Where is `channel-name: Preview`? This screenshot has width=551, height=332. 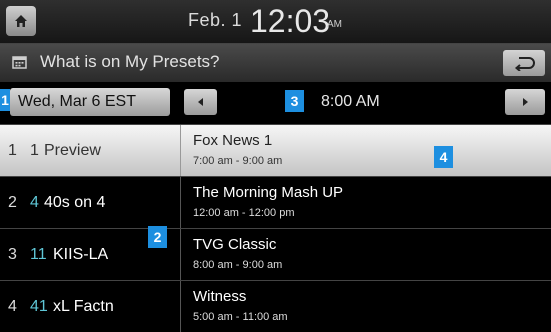 channel-name: Preview is located at coordinates (72, 150).